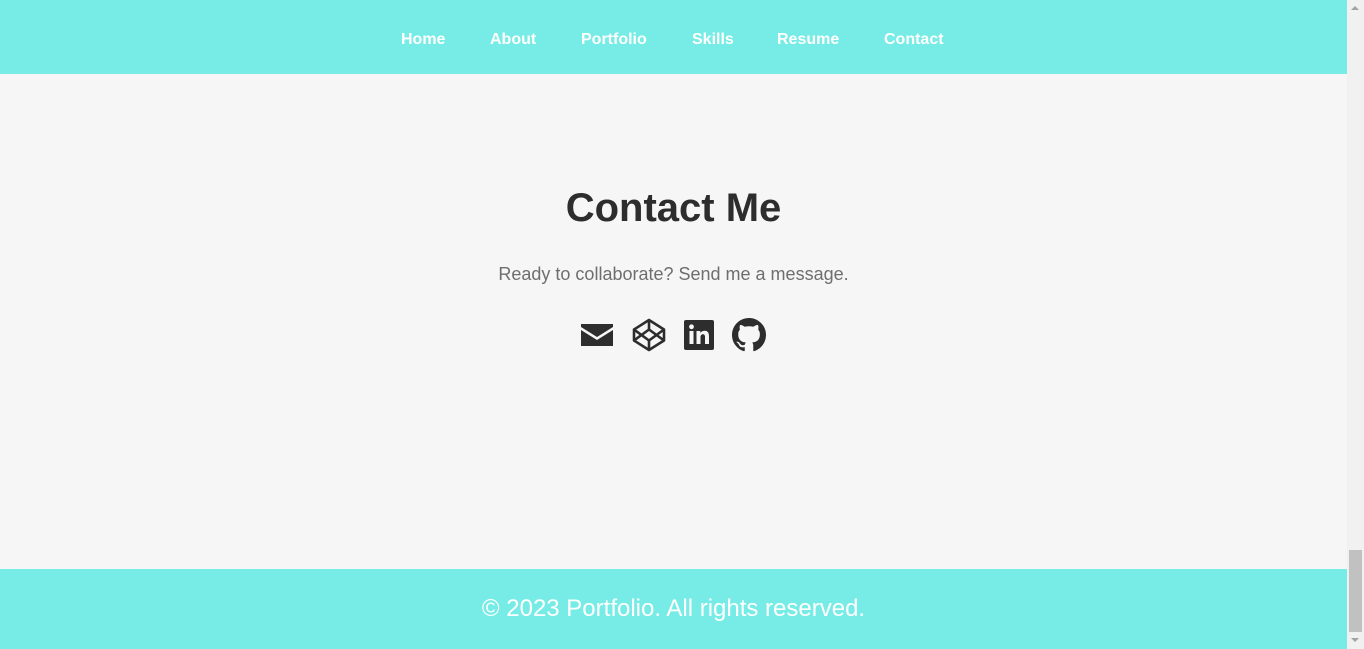  I want to click on nav-link-portfolio: Portfolio, so click(614, 40).